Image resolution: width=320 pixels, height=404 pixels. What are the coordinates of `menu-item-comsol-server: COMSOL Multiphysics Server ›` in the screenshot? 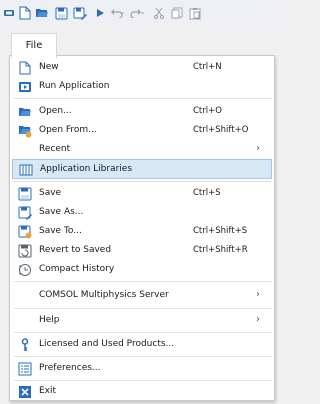 It's located at (142, 296).